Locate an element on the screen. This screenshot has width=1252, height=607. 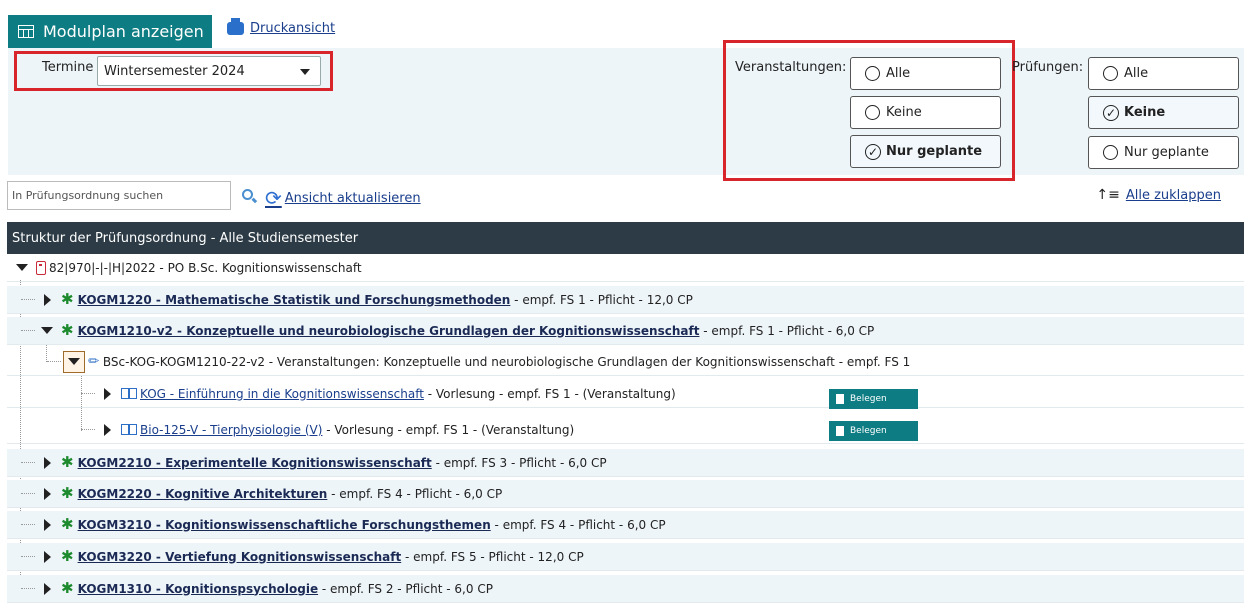
document-icon is located at coordinates (41, 267).